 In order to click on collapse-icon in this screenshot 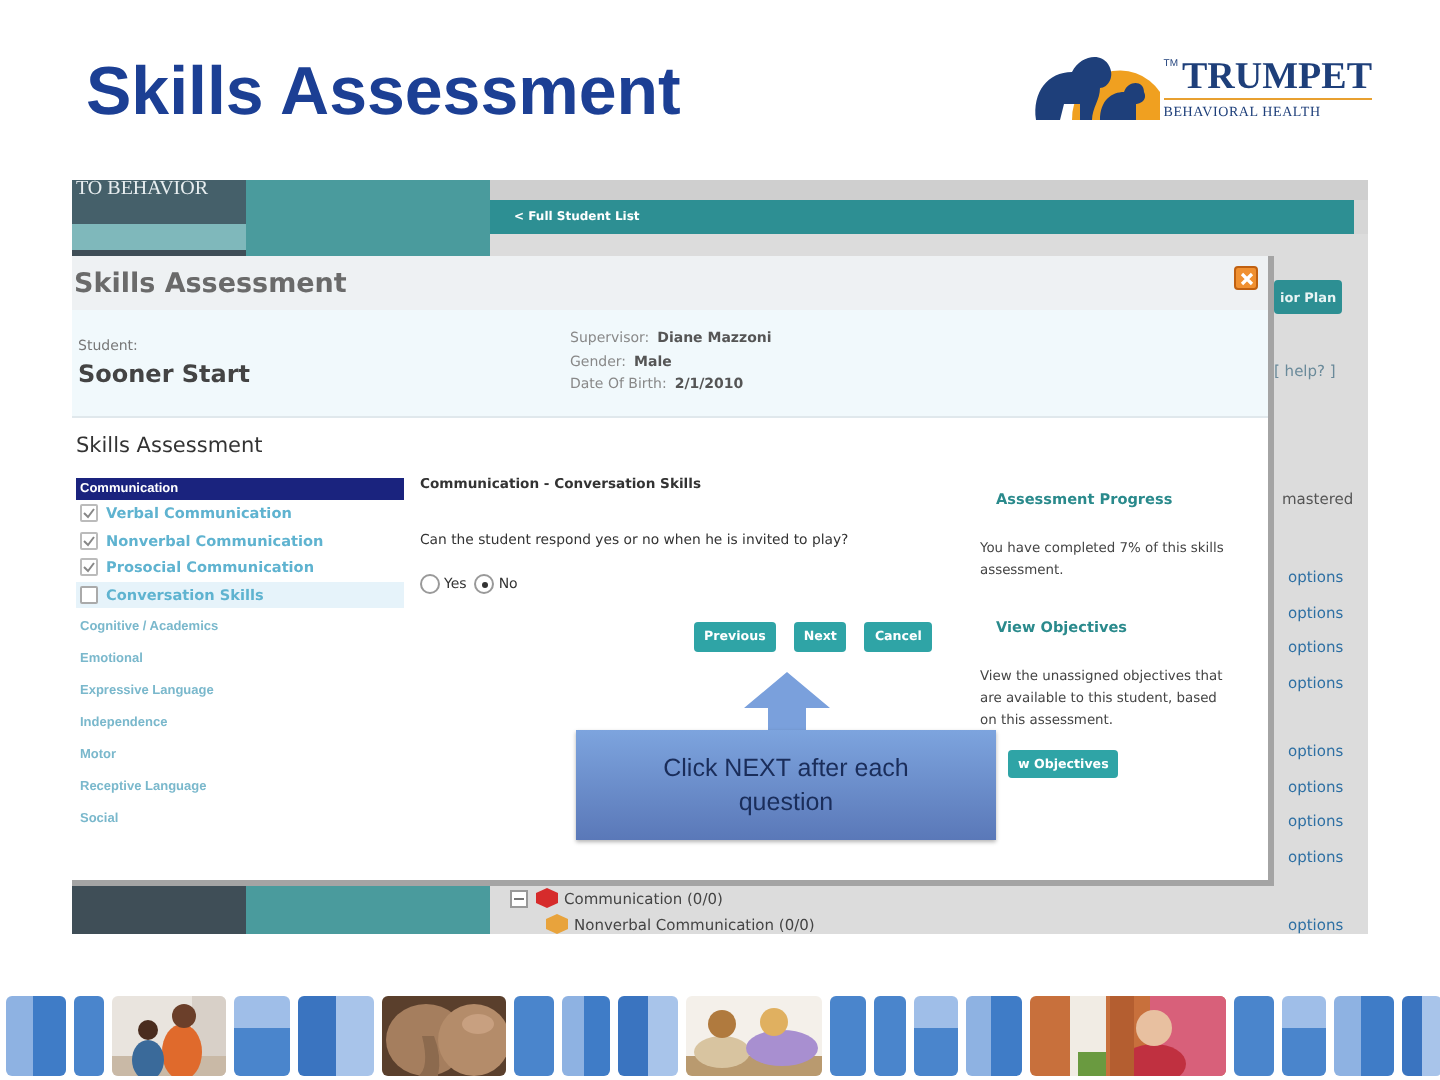, I will do `click(519, 898)`.